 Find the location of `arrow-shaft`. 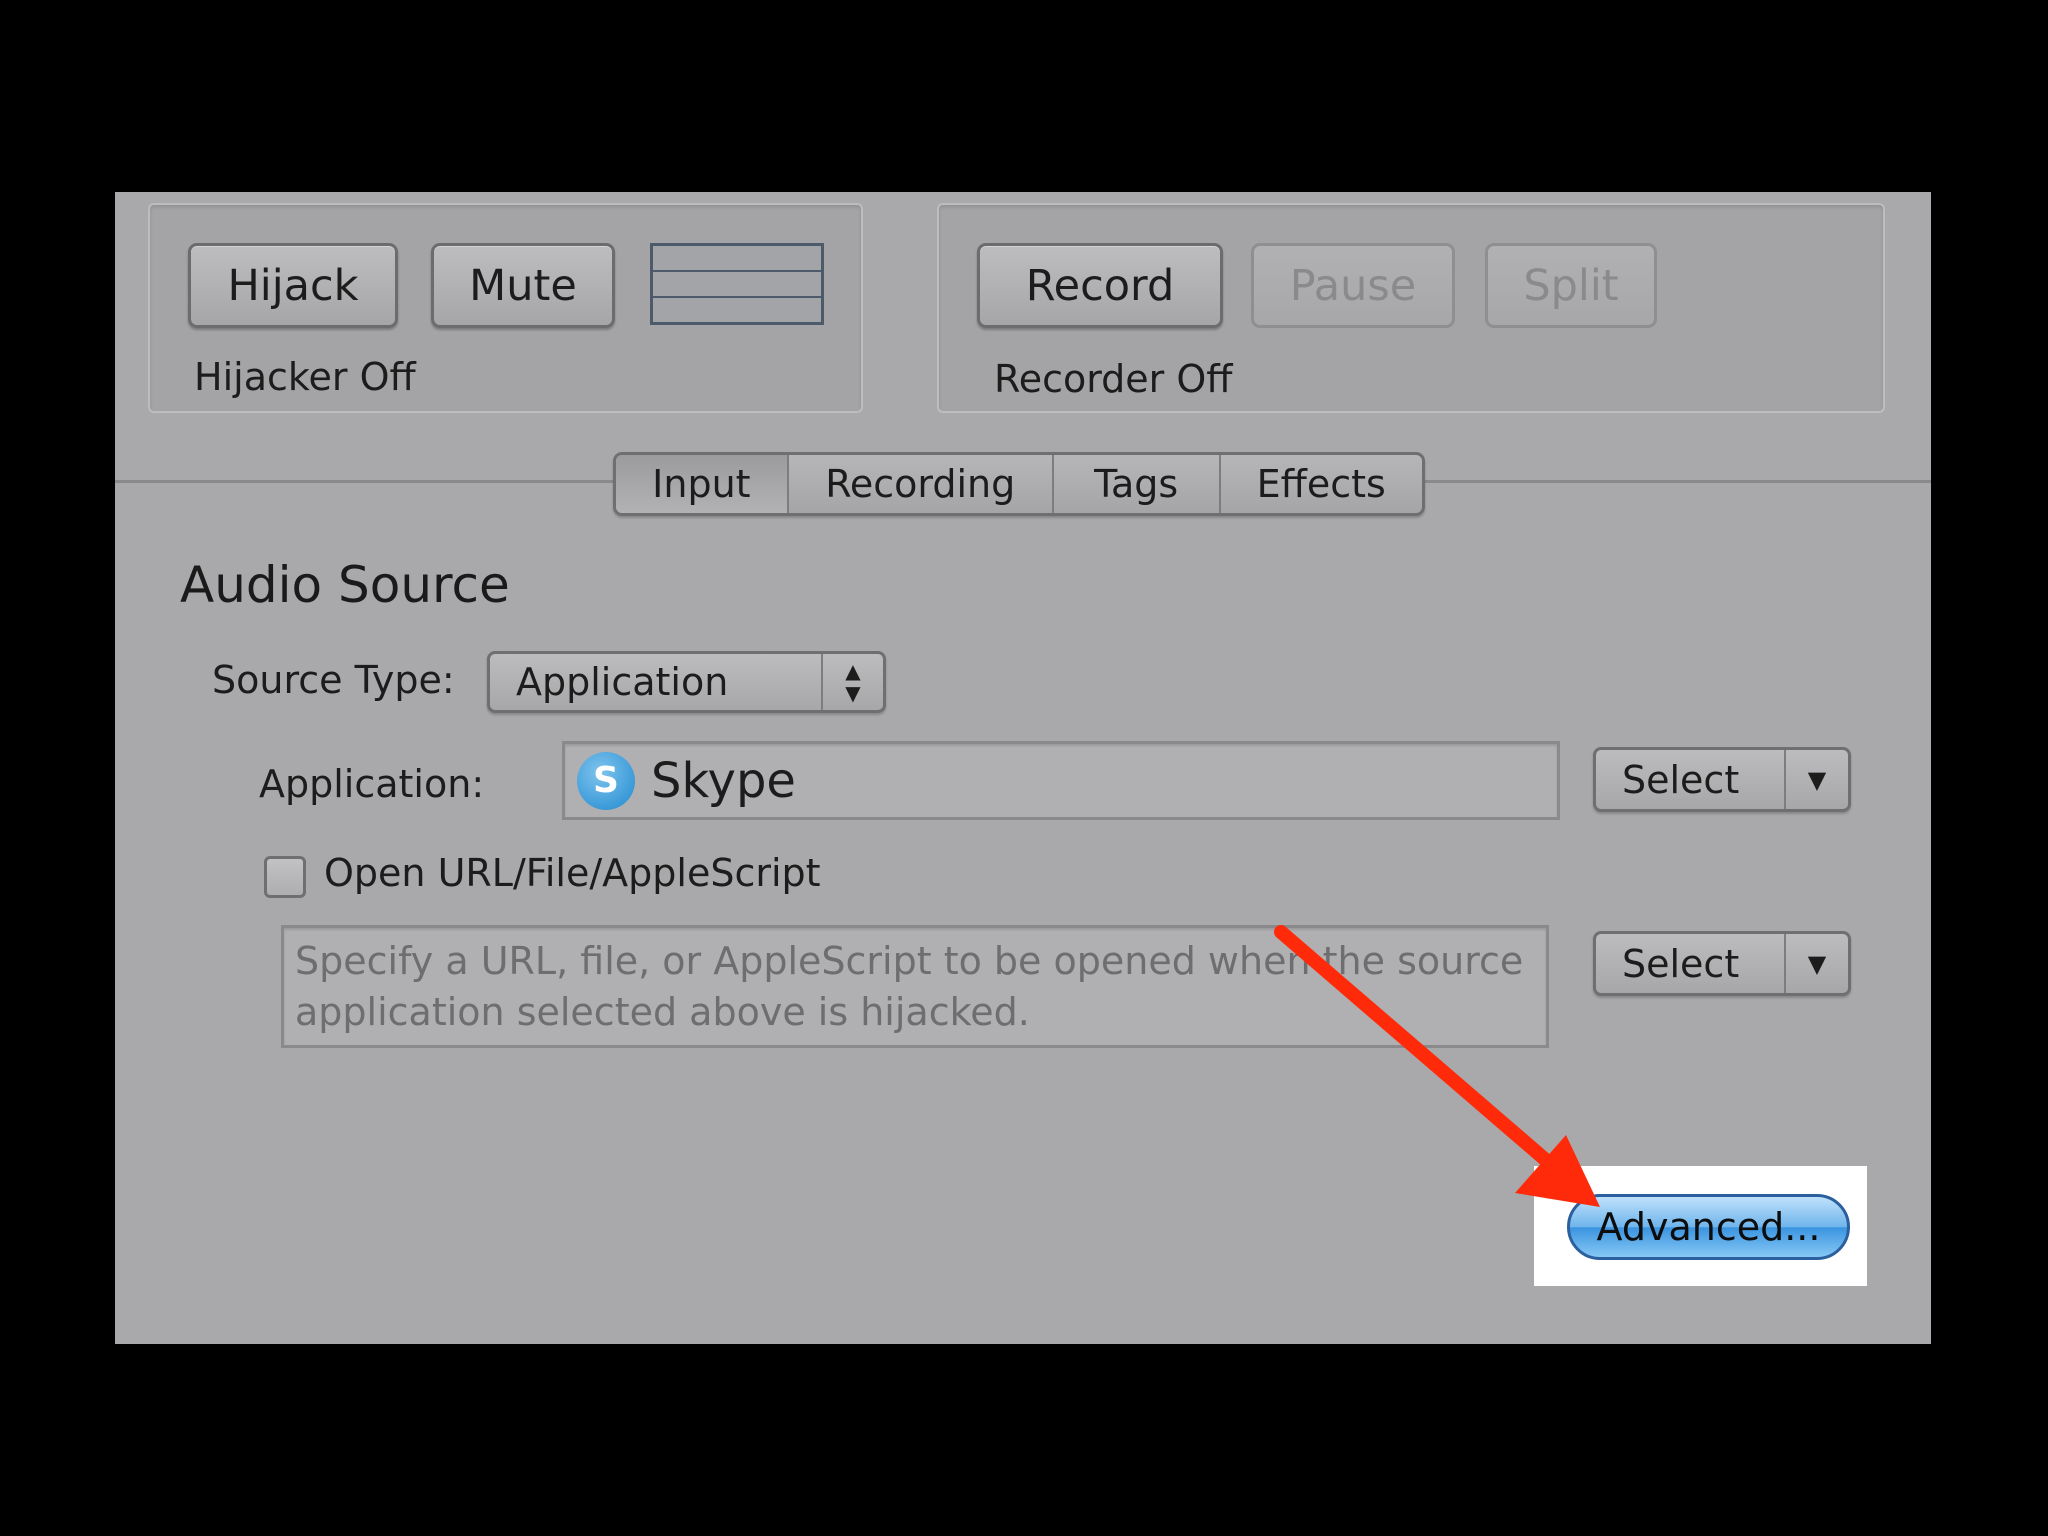

arrow-shaft is located at coordinates (1418, 1050).